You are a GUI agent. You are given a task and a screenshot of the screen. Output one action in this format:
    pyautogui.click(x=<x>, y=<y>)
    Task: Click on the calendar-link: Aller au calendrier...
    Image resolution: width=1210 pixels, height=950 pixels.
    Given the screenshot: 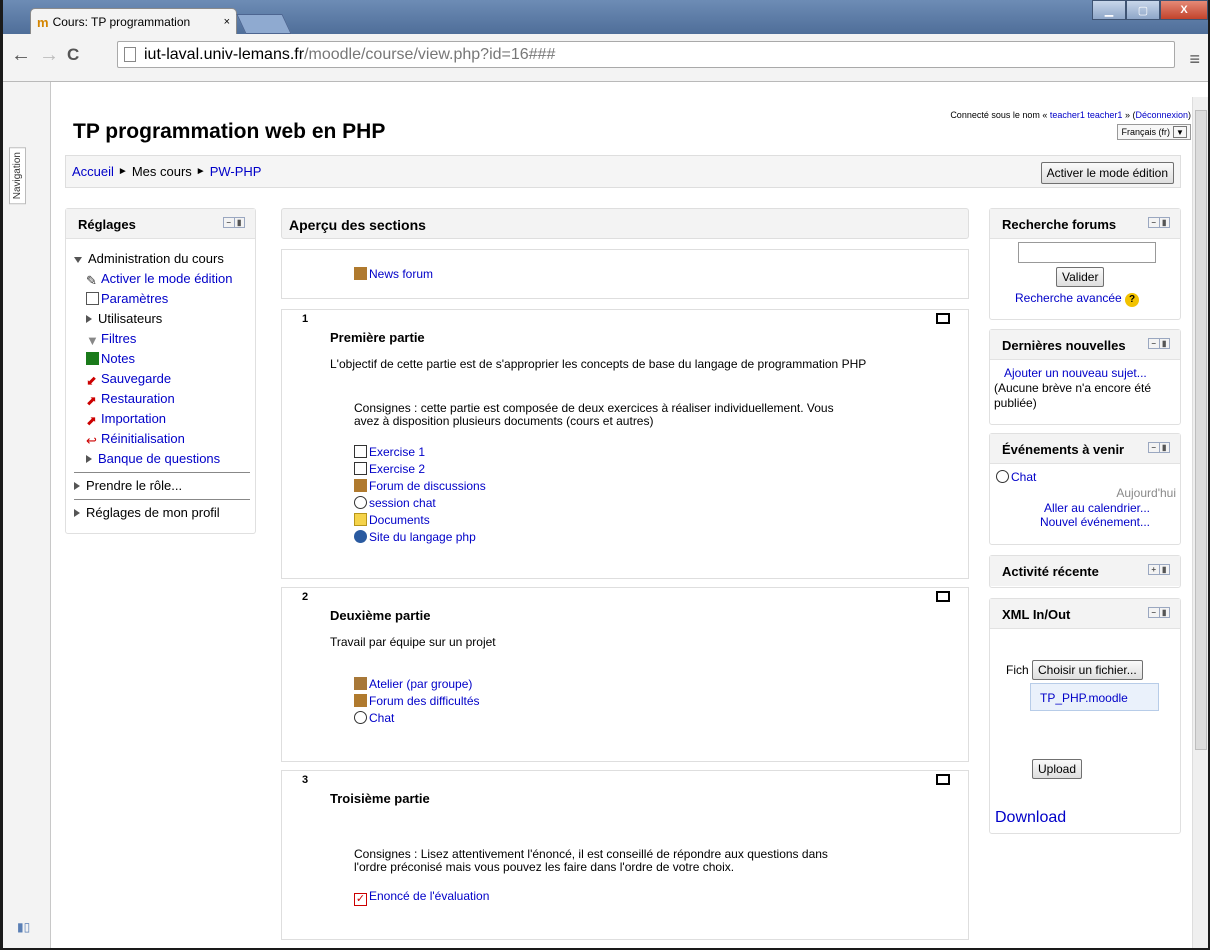 What is the action you would take?
    pyautogui.click(x=1097, y=508)
    